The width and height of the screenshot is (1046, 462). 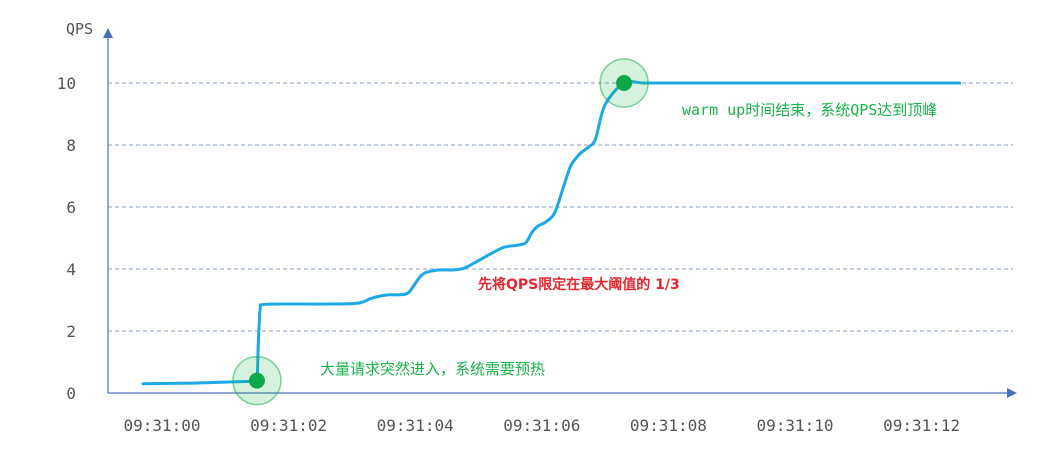 I want to click on annotation-warmup-end: warm up时间结束，系统QPS达到顶峰, so click(x=809, y=110).